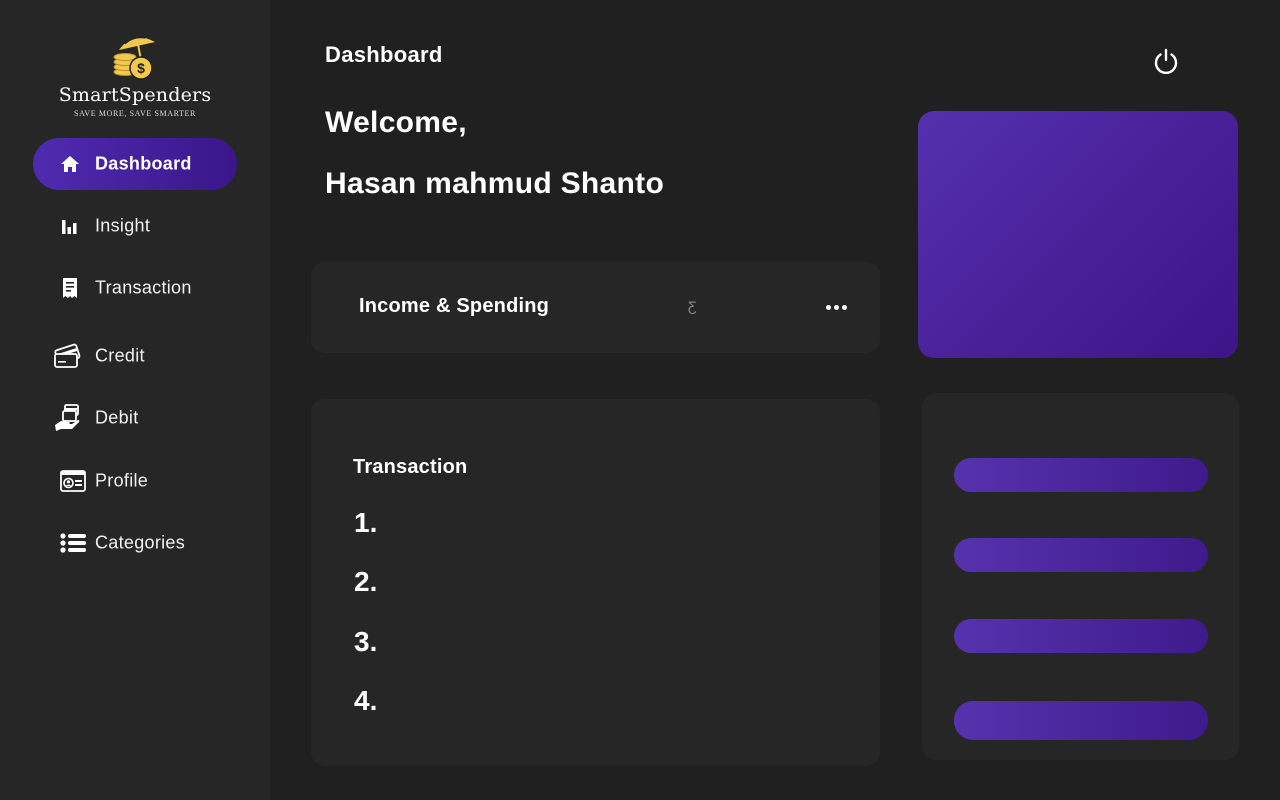  I want to click on bar-chart-icon, so click(70, 226).